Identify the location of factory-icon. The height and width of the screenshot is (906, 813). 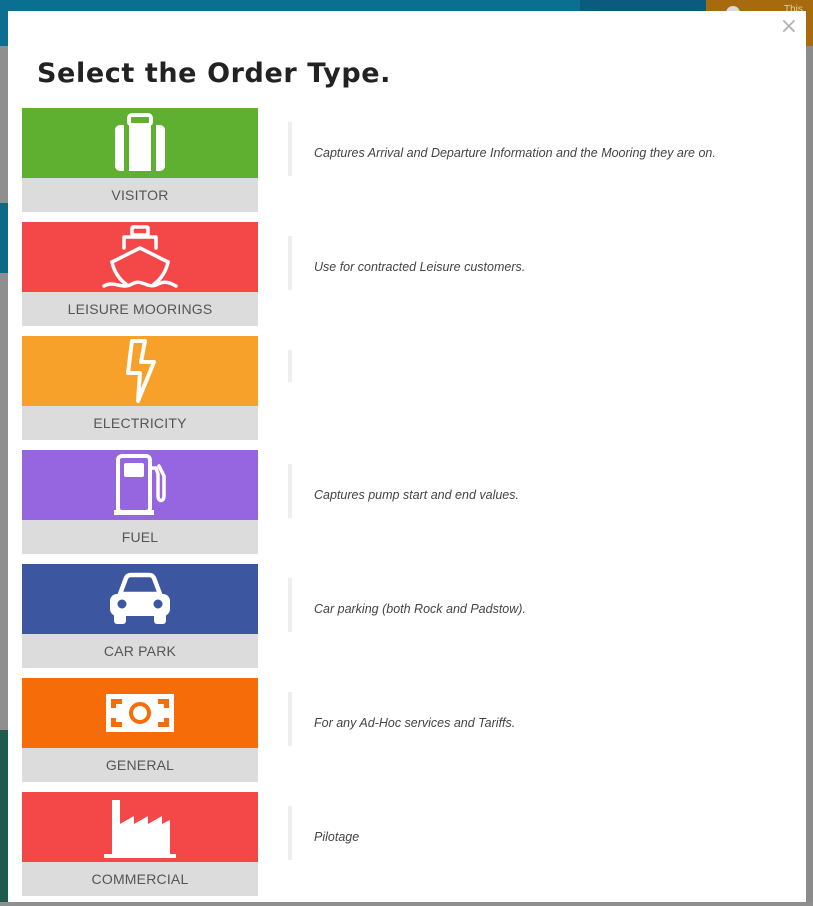
(140, 829).